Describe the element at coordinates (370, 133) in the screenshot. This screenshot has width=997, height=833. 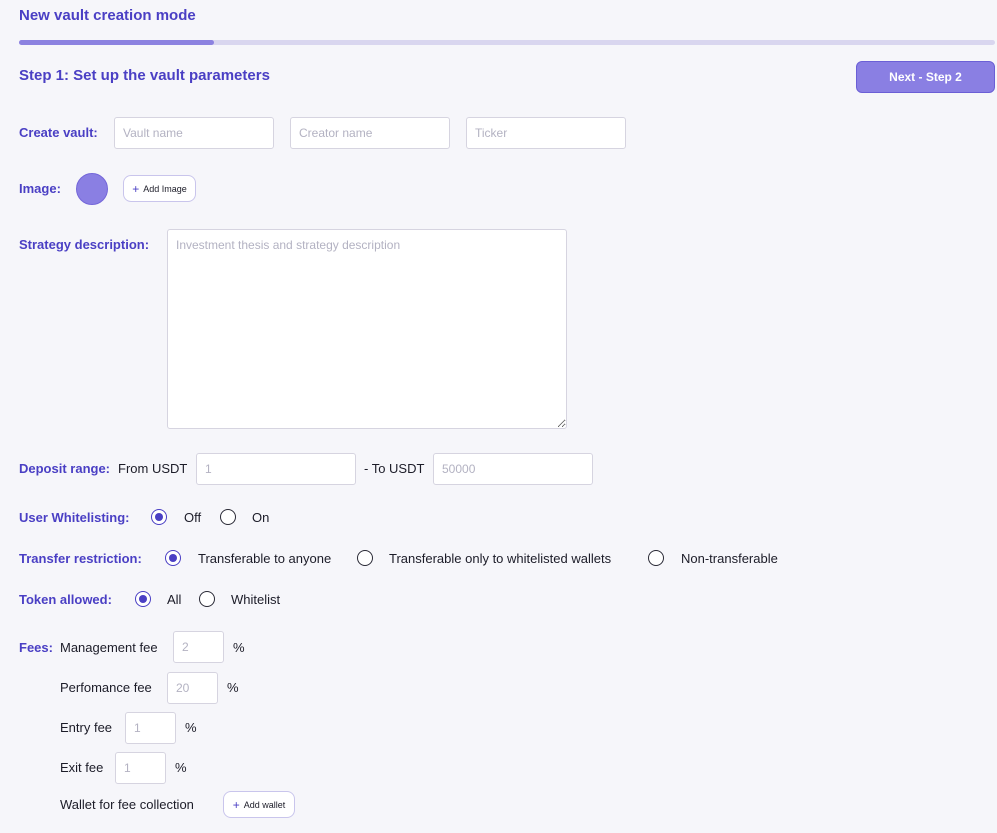
I see `creator-name-input` at that location.